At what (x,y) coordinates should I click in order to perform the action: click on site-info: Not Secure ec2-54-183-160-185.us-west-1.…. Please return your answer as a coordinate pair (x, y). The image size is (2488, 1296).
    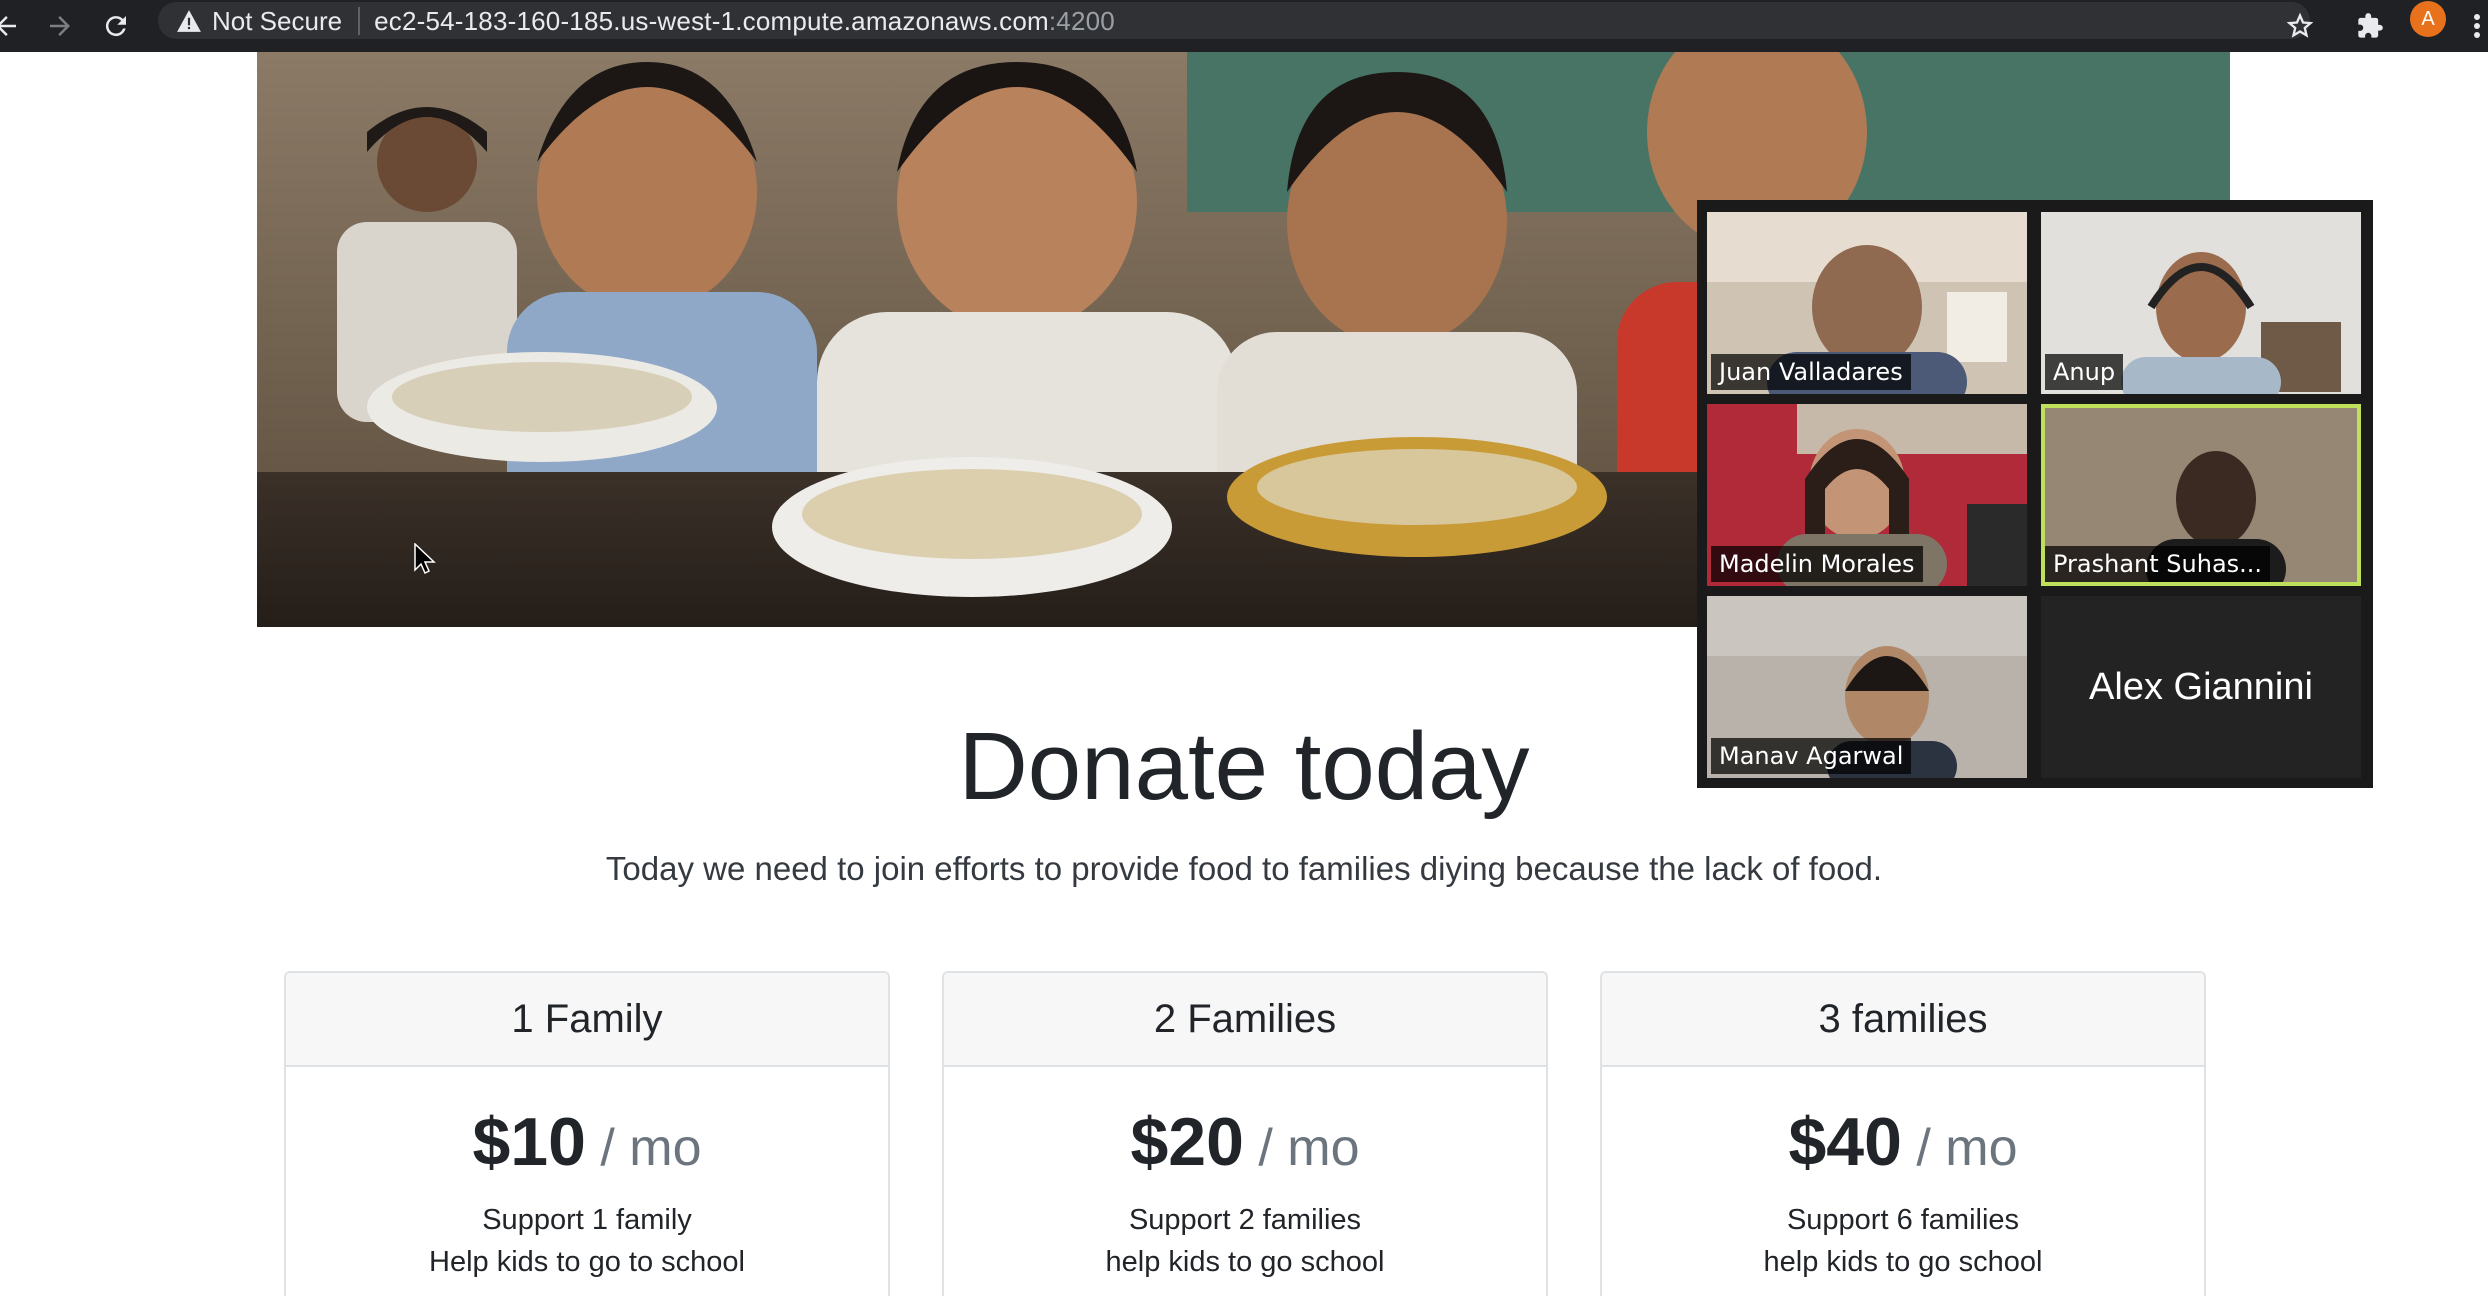
    Looking at the image, I should click on (645, 21).